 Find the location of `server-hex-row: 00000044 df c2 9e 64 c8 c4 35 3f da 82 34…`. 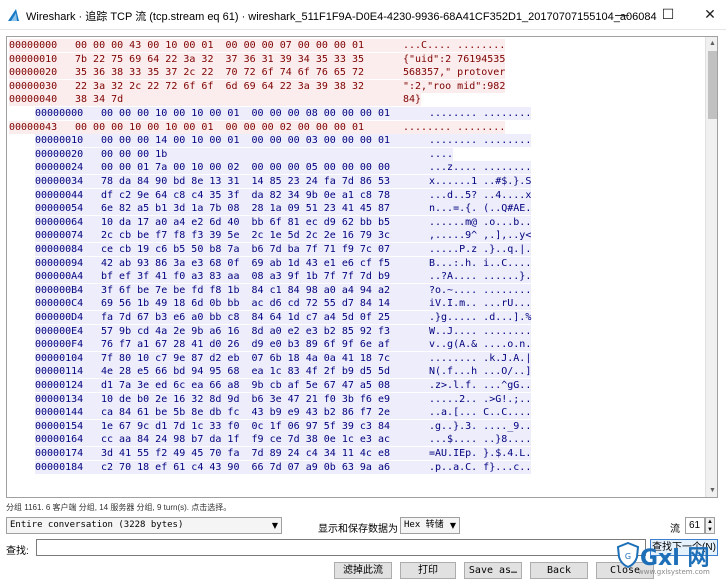

server-hex-row: 00000044 df c2 9e 64 c8 c4 35 3f da 82 34… is located at coordinates (283, 195).